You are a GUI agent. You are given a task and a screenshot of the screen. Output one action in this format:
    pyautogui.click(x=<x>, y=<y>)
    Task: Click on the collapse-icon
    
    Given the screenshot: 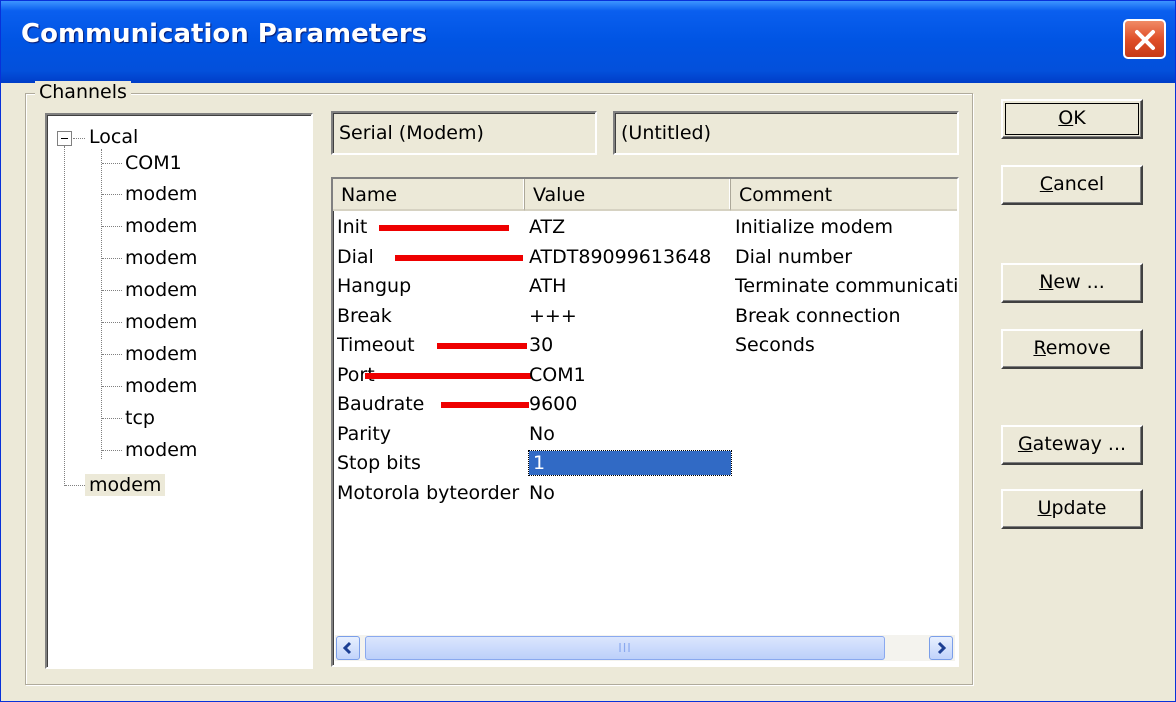 What is the action you would take?
    pyautogui.click(x=64, y=138)
    